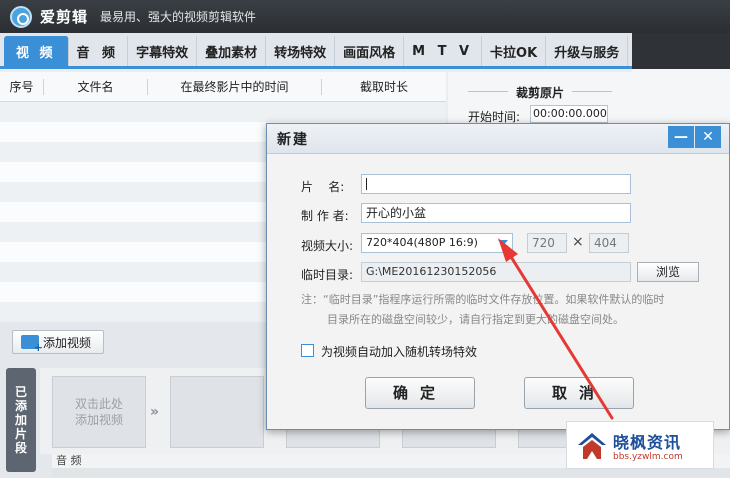 The image size is (730, 478). I want to click on added-clips-label-char: 段, so click(20, 448).